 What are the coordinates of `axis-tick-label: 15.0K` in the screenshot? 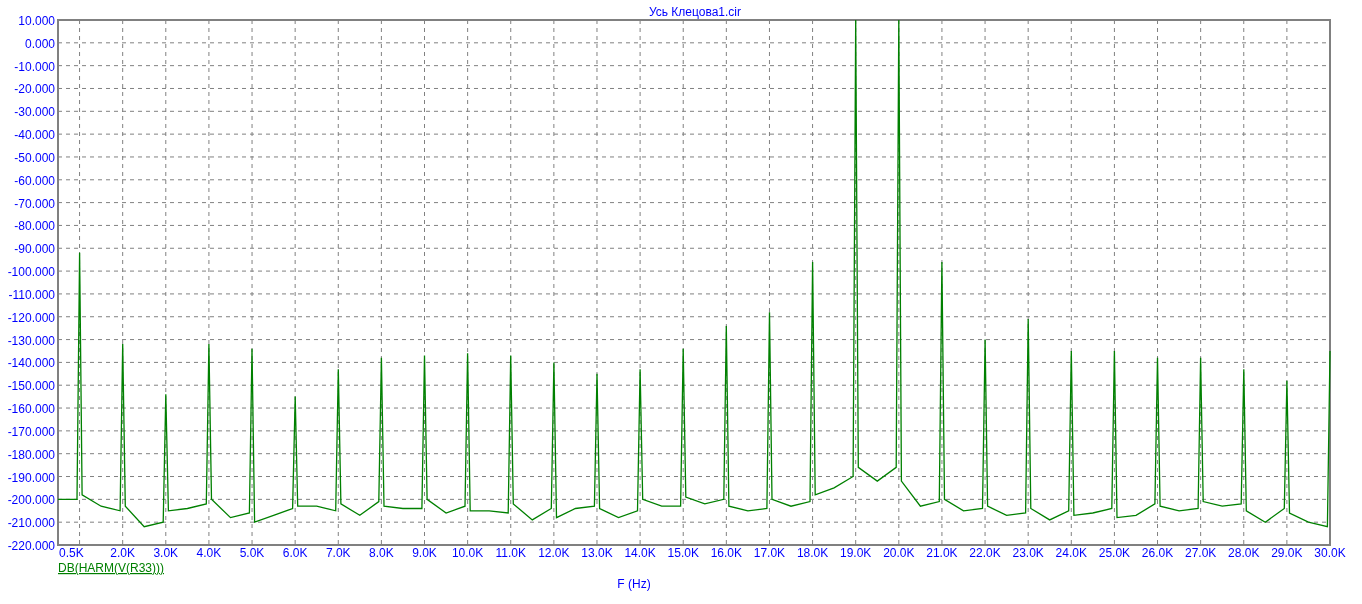 It's located at (683, 553).